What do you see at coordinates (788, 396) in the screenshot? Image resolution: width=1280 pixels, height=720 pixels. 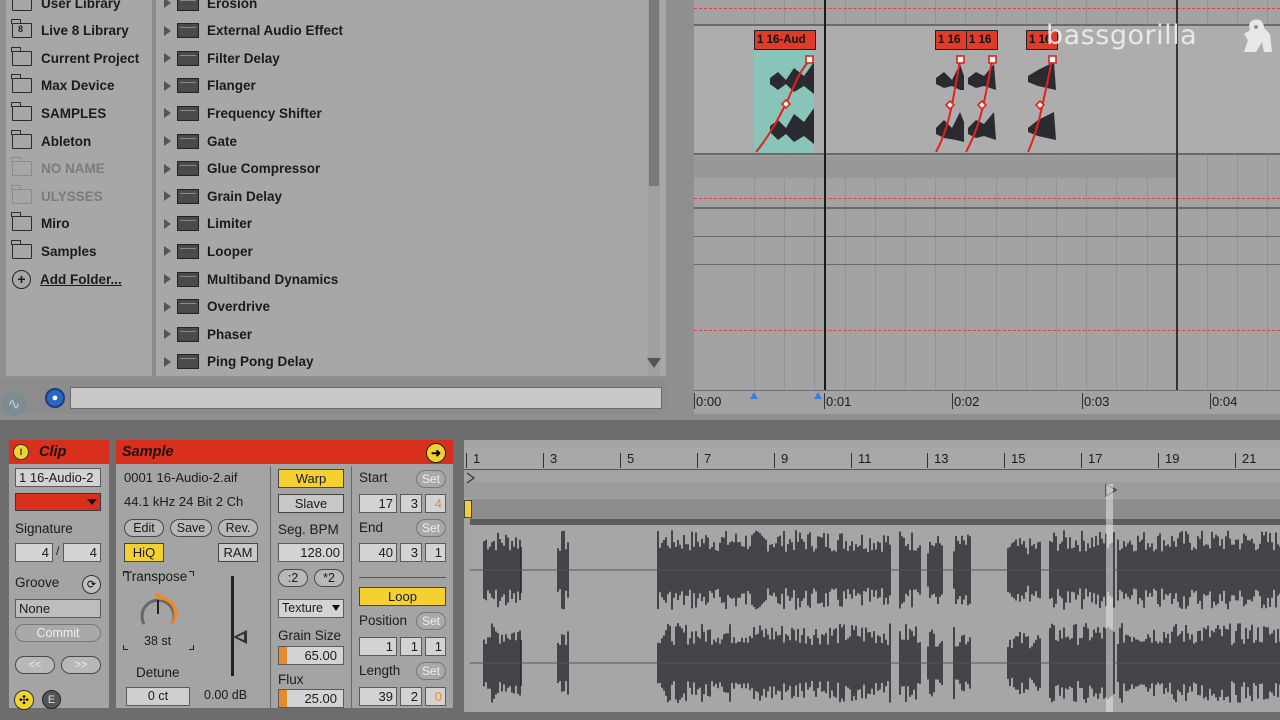 I see `loop-brace-markers` at bounding box center [788, 396].